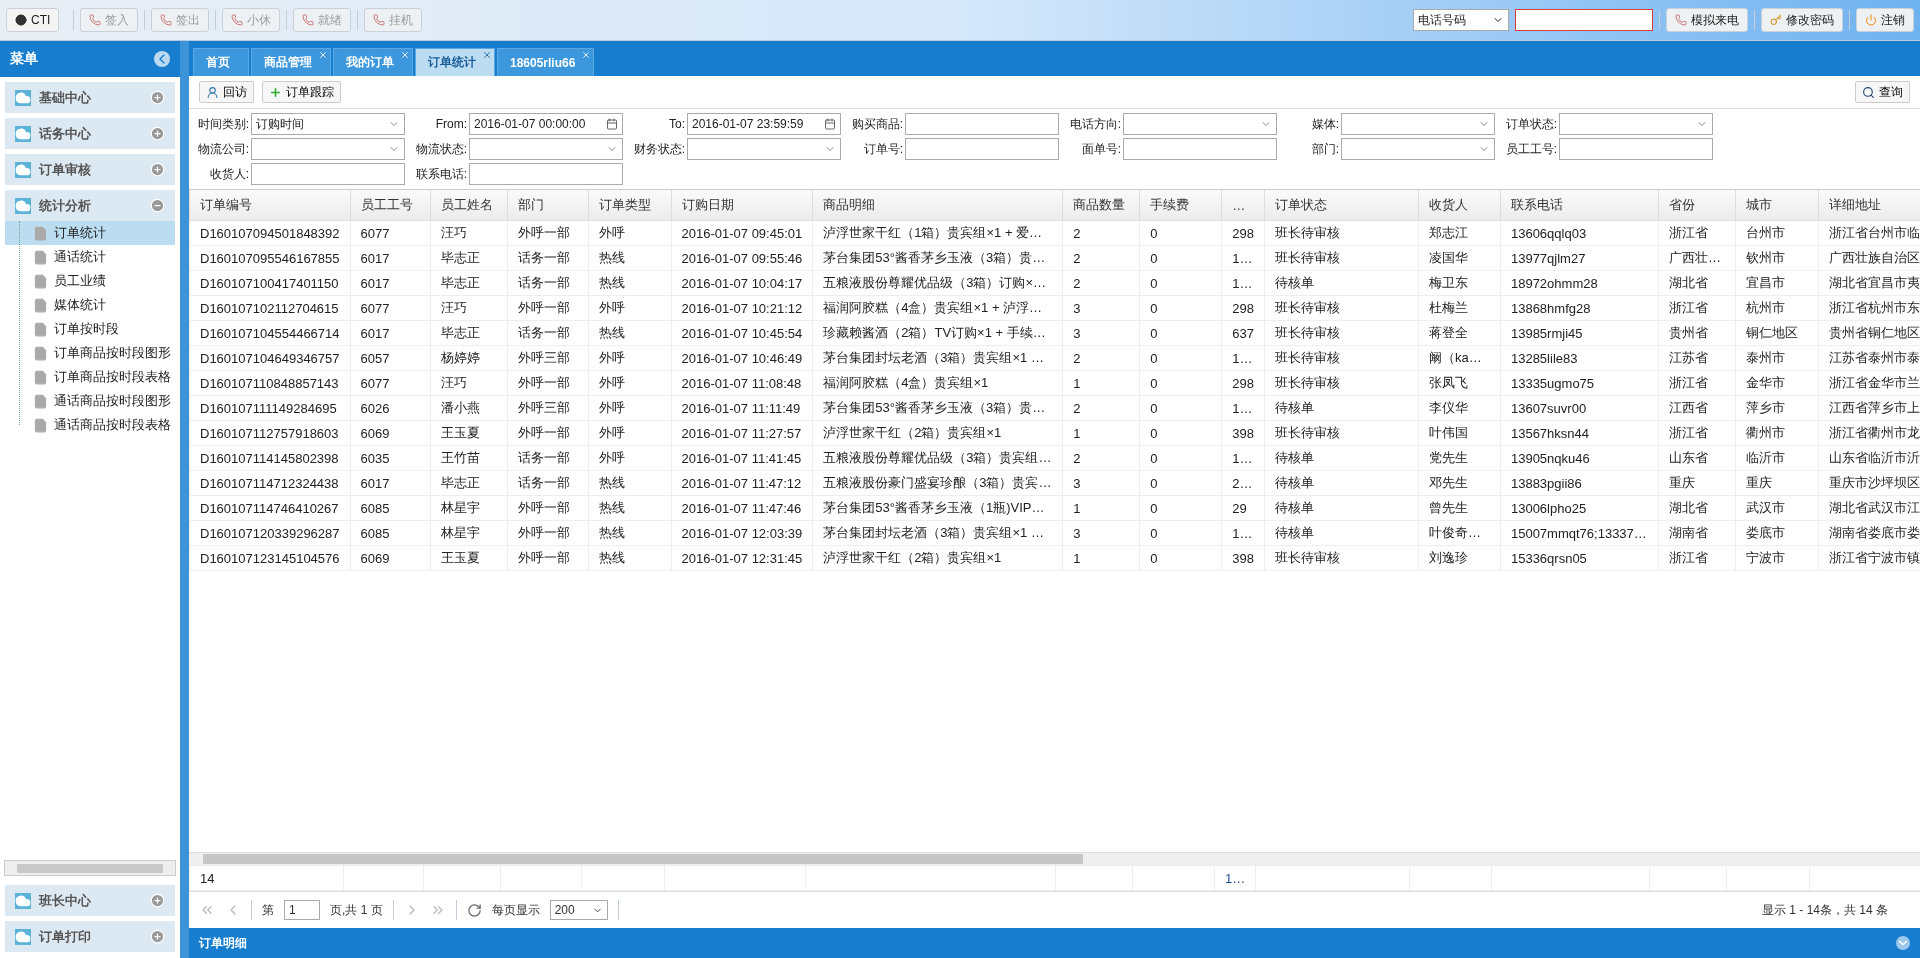  What do you see at coordinates (1461, 20) in the screenshot?
I see `phone-type-select: 电话号码` at bounding box center [1461, 20].